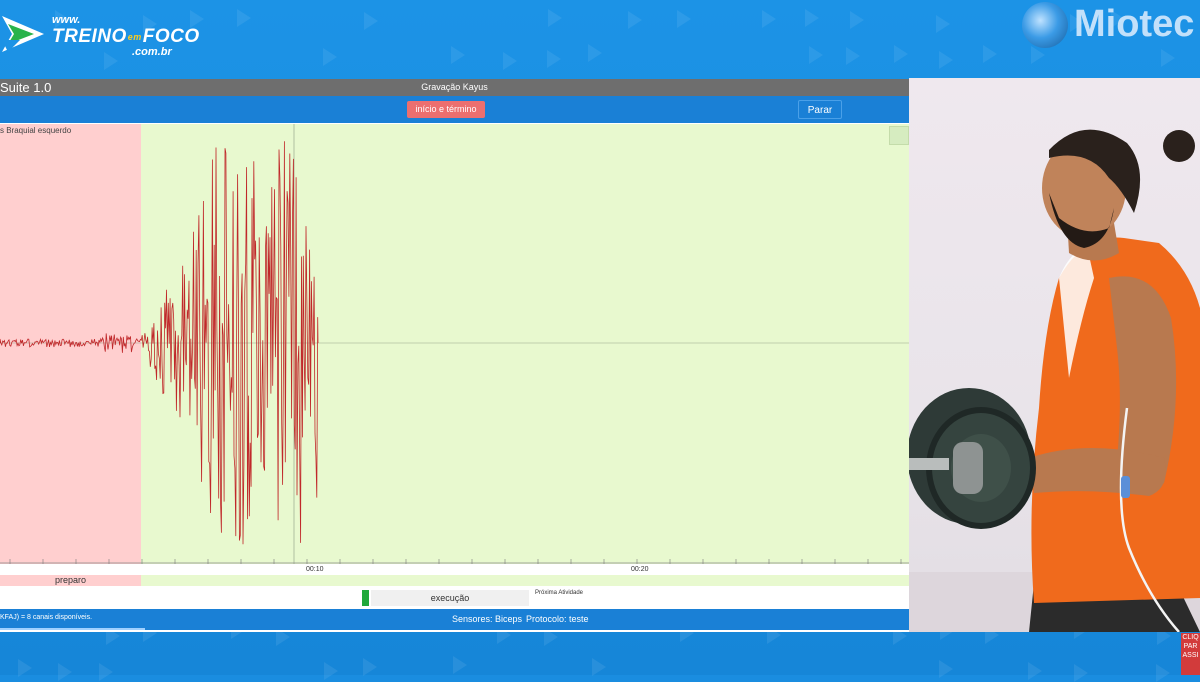 The height and width of the screenshot is (682, 1200). Describe the element at coordinates (820, 109) in the screenshot. I see `stop-button: Parar` at that location.